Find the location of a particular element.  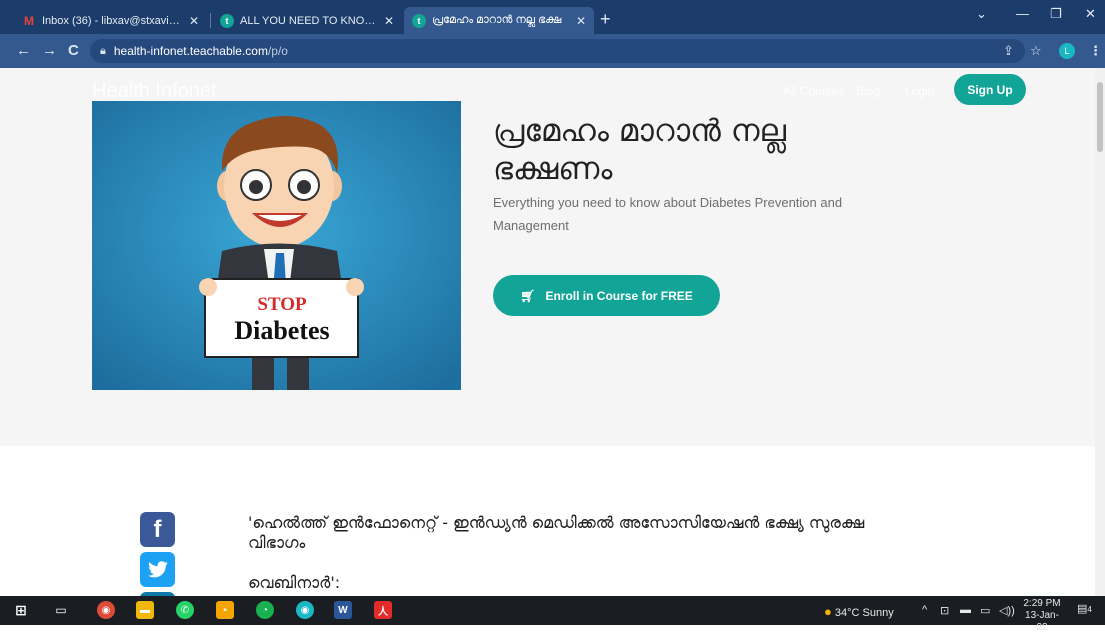

weather-widget: ● 34°C Sunny is located at coordinates (859, 611).